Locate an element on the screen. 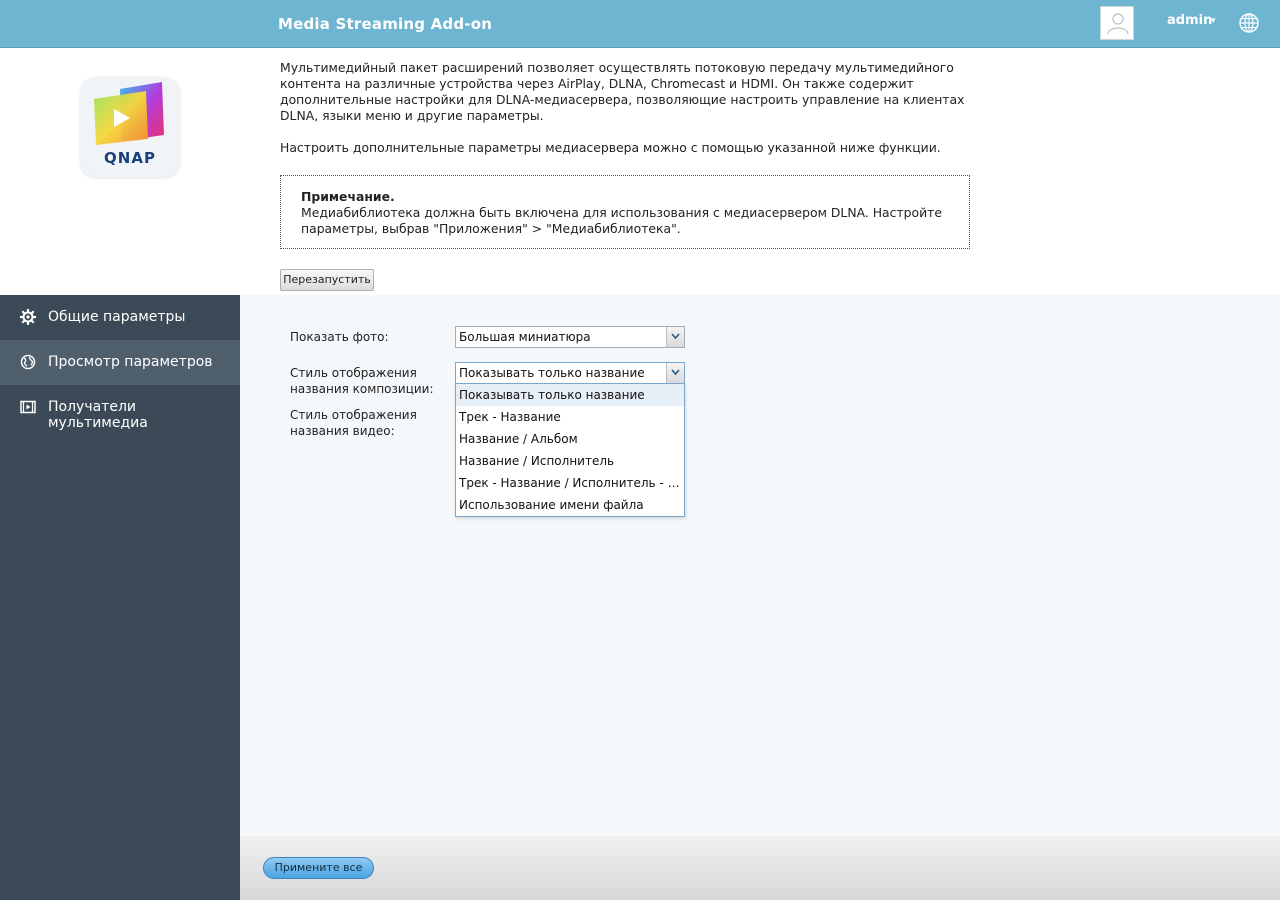  dropdown-option: Название / Альбом is located at coordinates (570, 439).